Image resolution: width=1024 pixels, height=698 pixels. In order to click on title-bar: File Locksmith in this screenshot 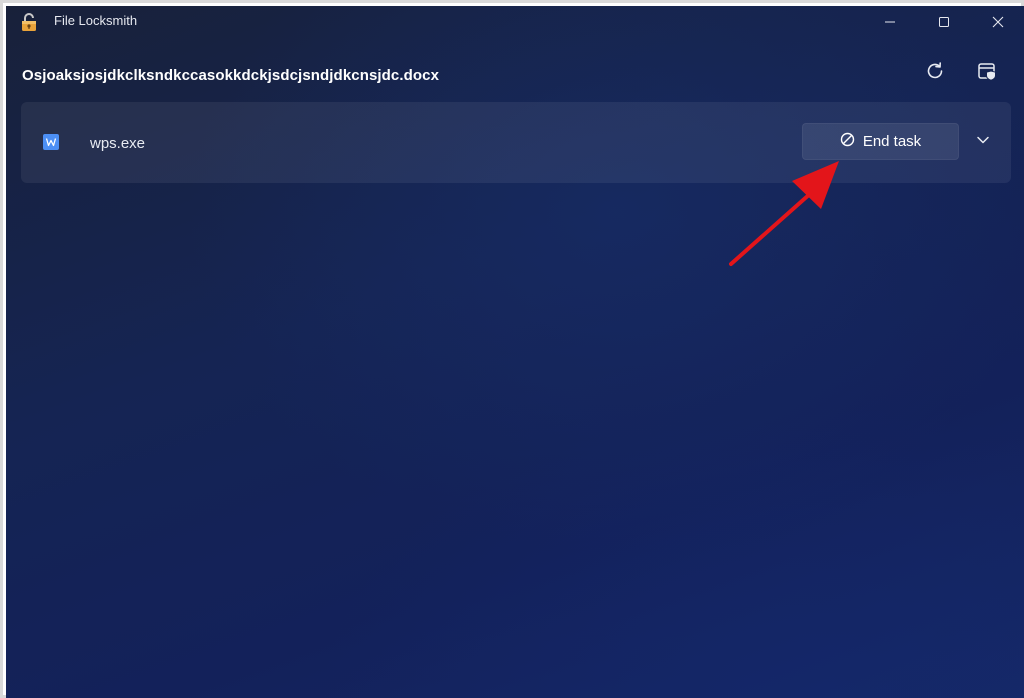, I will do `click(515, 22)`.